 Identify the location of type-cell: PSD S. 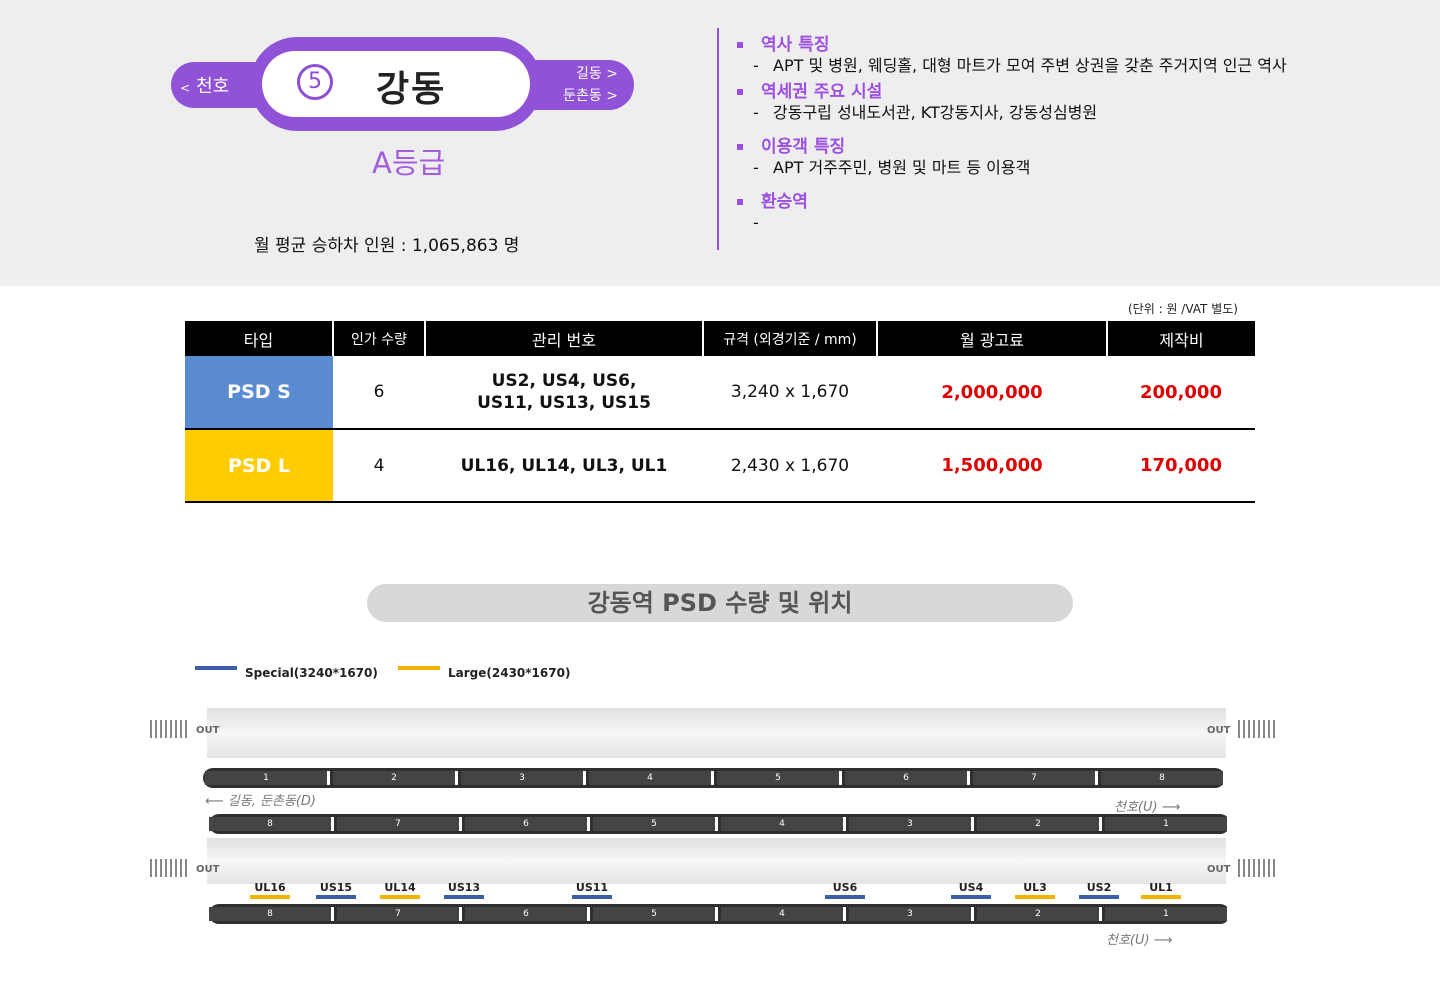
(259, 393).